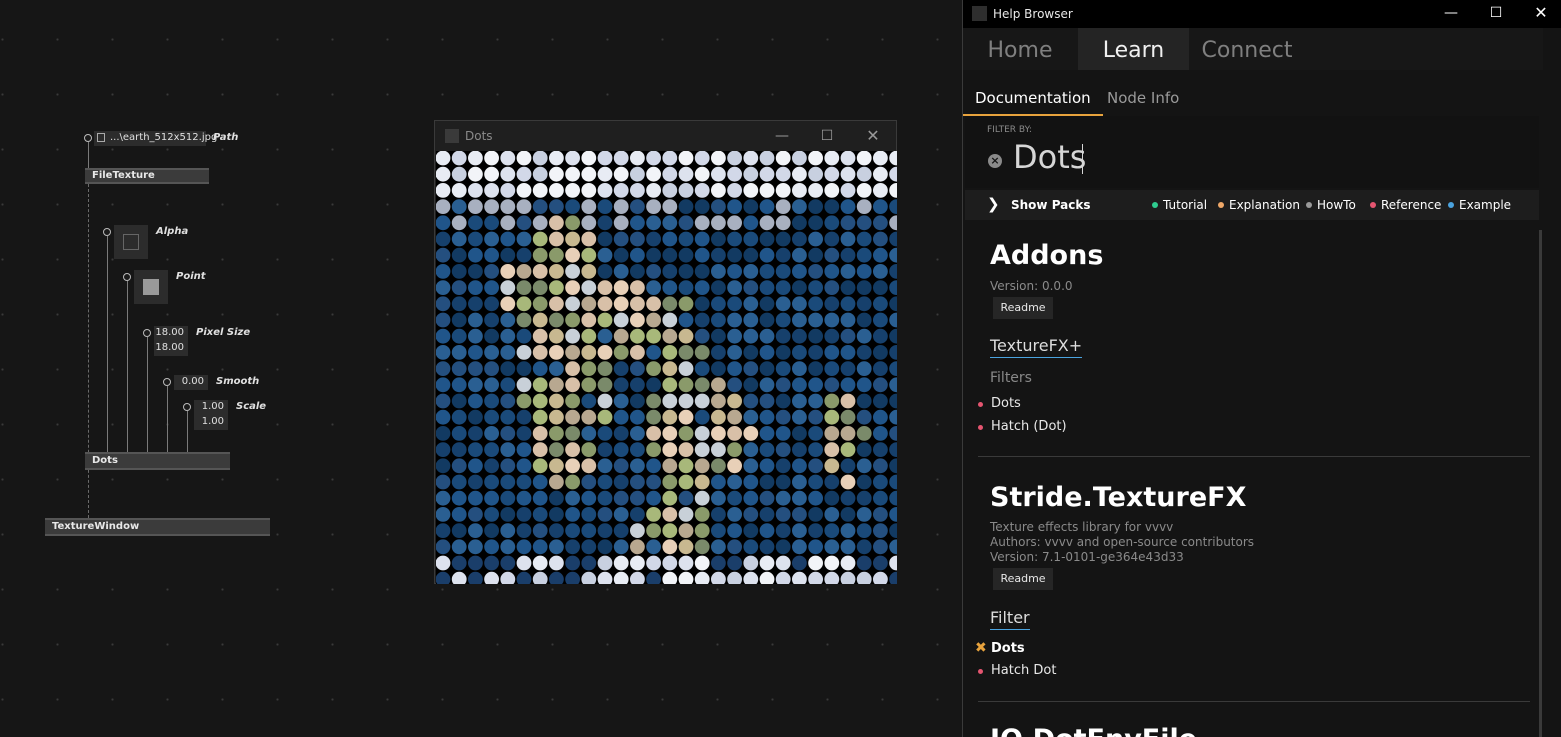 Image resolution: width=1561 pixels, height=737 pixels. What do you see at coordinates (167, 382) in the screenshot?
I see `smooth-pin` at bounding box center [167, 382].